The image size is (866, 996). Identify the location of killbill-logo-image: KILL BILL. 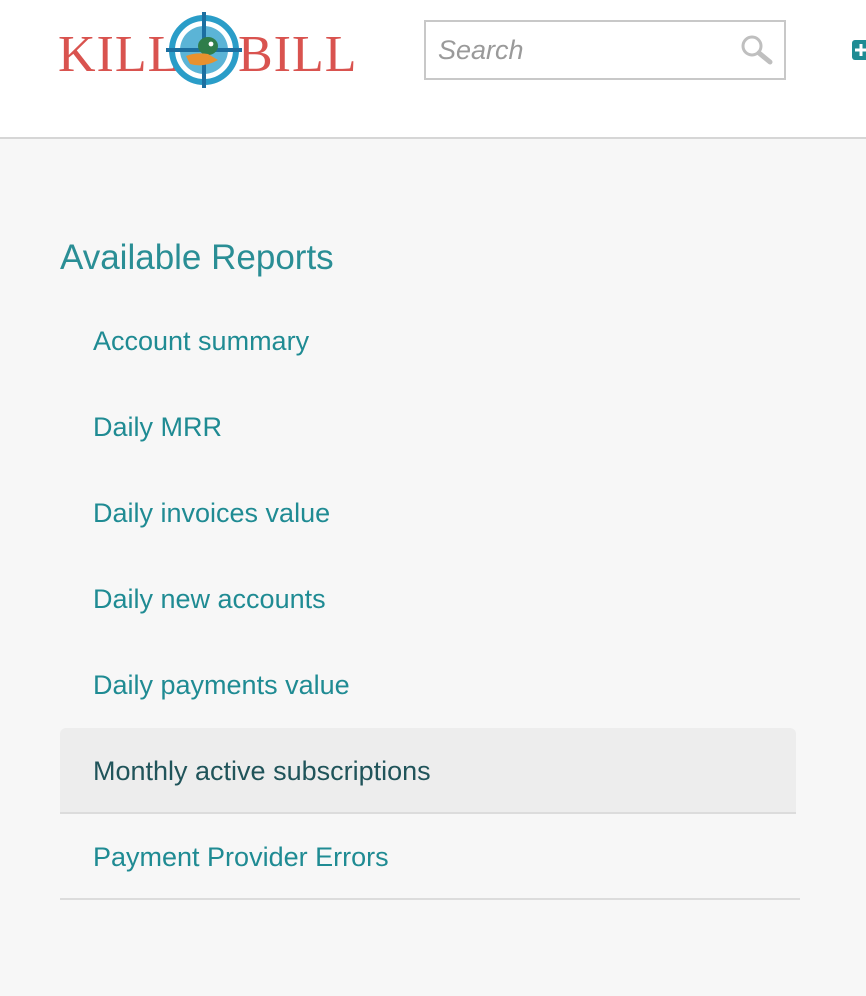
(208, 50).